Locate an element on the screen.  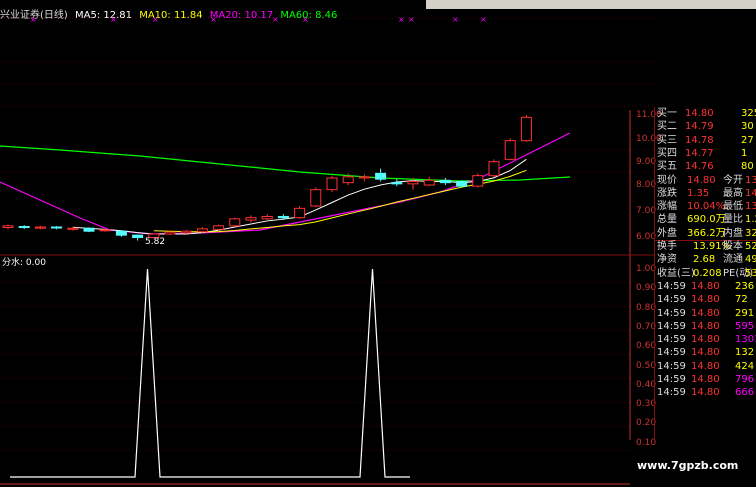
stat-key: 换手 is located at coordinates (667, 246).